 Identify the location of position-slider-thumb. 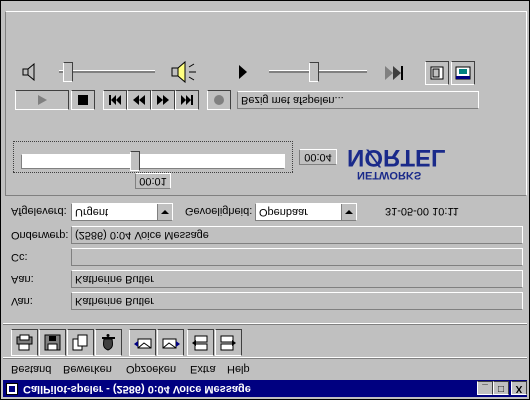
(135, 161).